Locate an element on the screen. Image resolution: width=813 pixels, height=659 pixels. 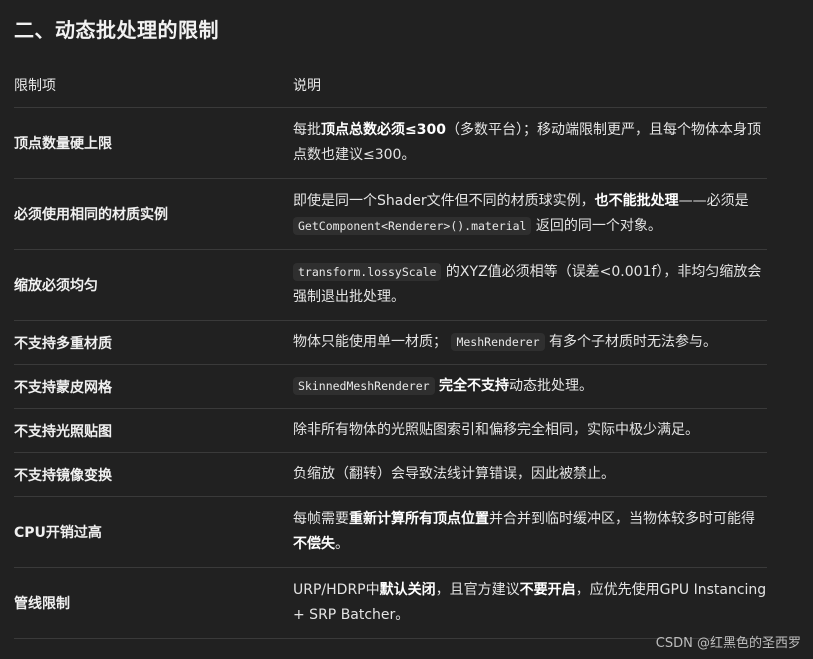
limit-description-cell: 物体只能使用单一材质； MeshRenderer 有多个子材质时无法参与。 is located at coordinates (530, 342).